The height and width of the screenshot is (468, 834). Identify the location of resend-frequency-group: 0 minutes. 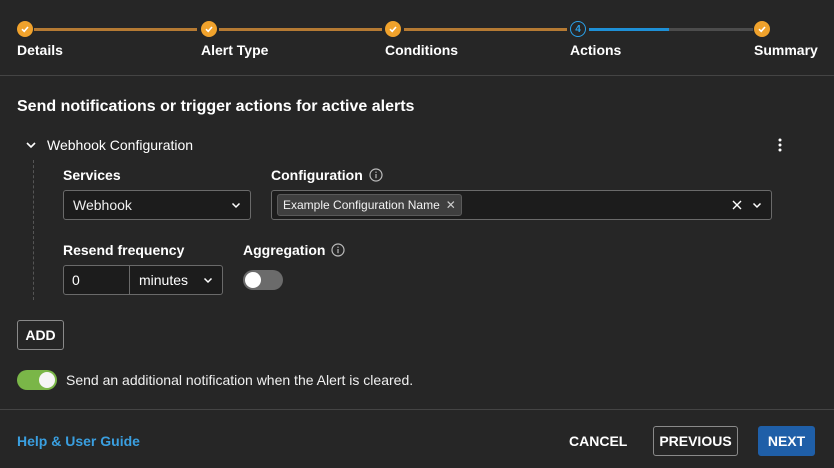
(143, 280).